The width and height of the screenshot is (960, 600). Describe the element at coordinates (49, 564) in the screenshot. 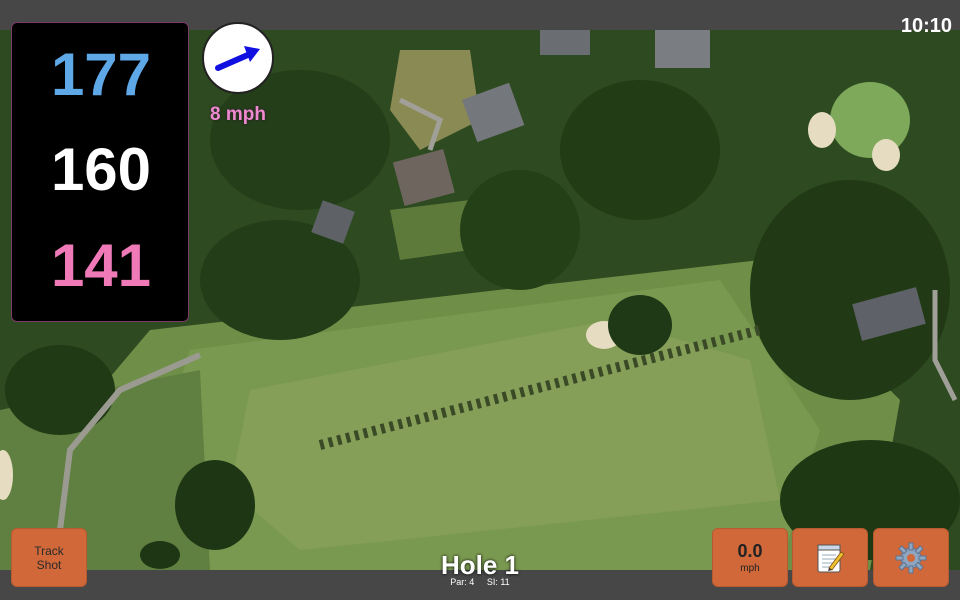

I see `track-shot-label-line2: Shot` at that location.